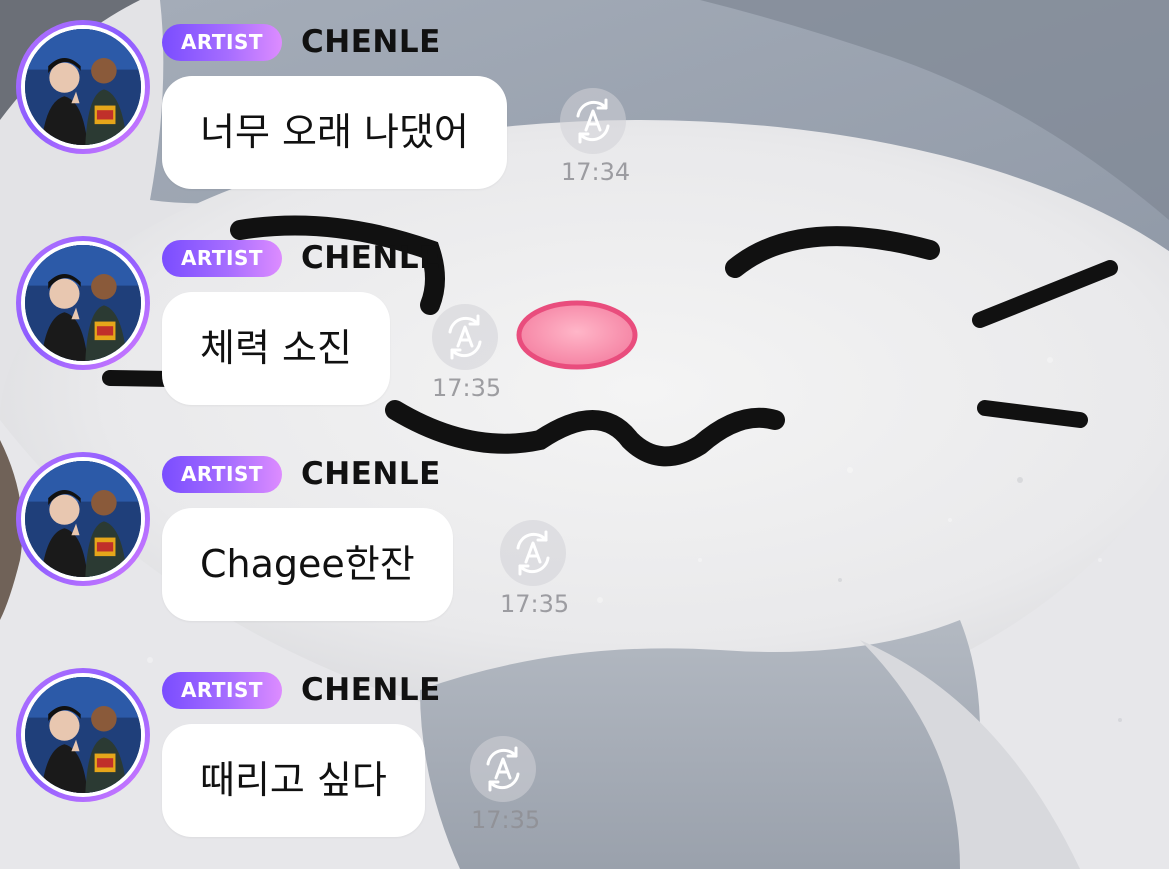 The width and height of the screenshot is (1169, 869). I want to click on message-bubble: 체력 소진, so click(276, 348).